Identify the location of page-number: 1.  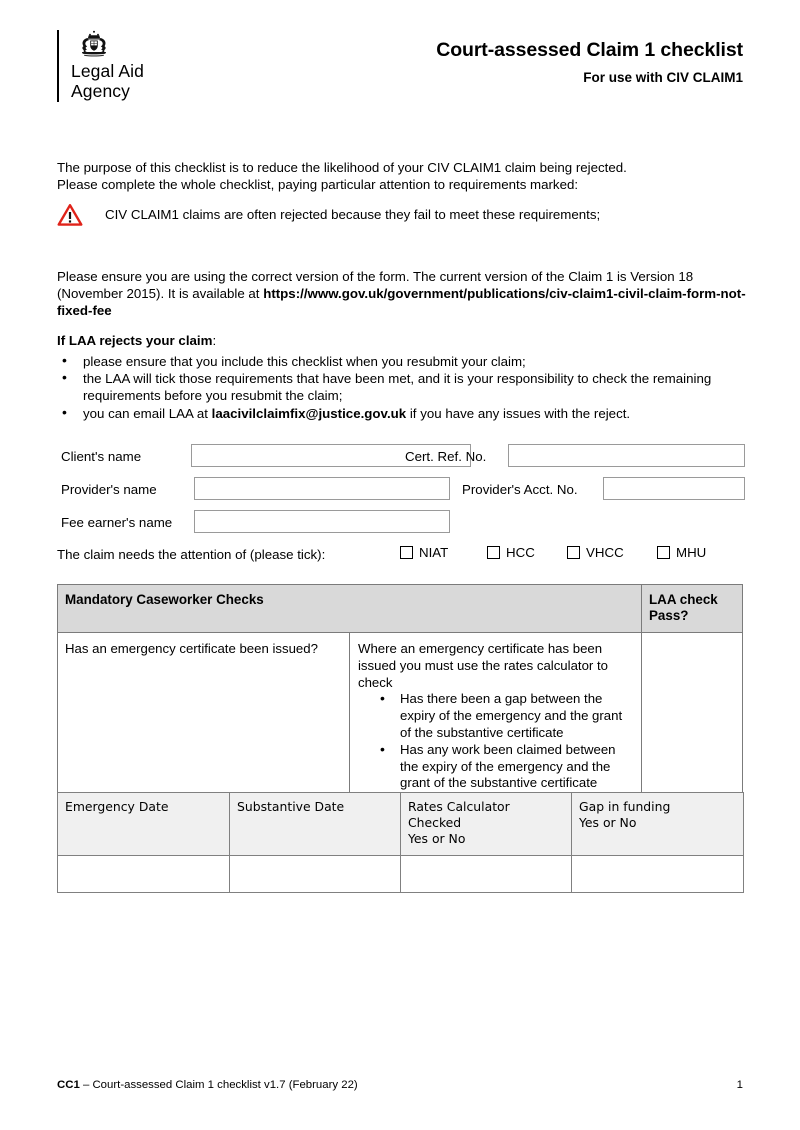
(739, 1085).